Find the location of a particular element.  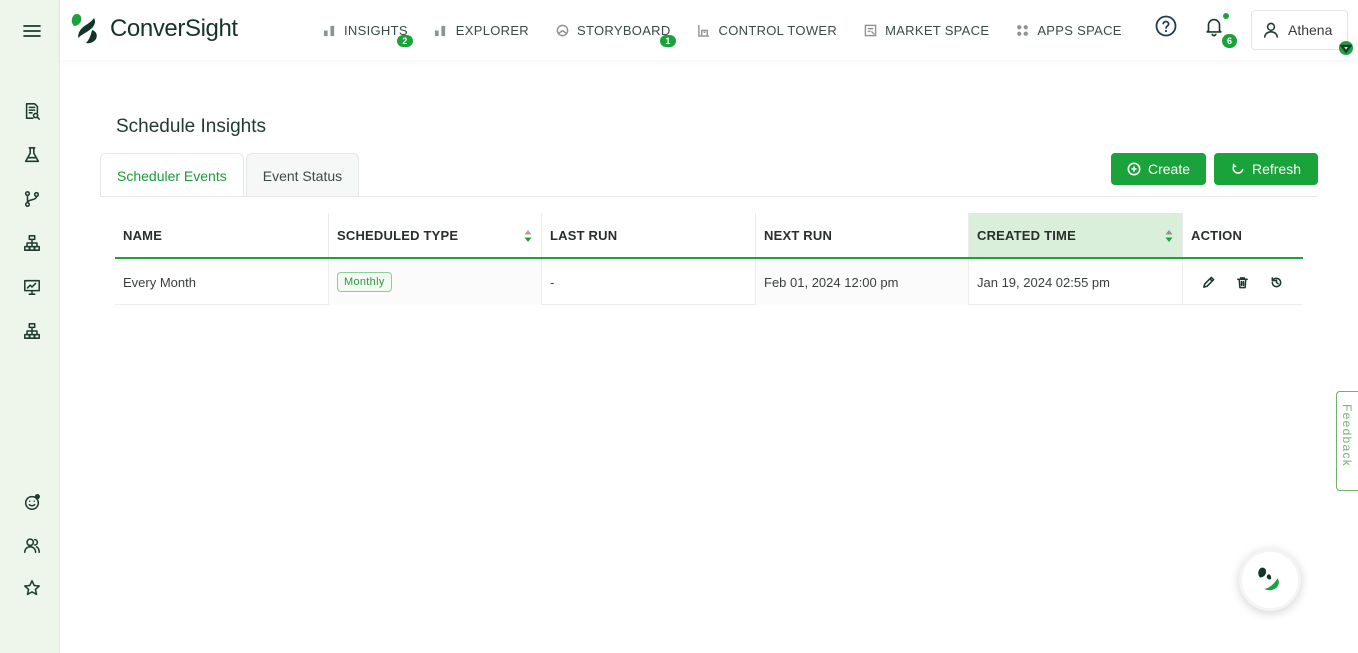

column-header-label: NEXT RUN is located at coordinates (798, 235).